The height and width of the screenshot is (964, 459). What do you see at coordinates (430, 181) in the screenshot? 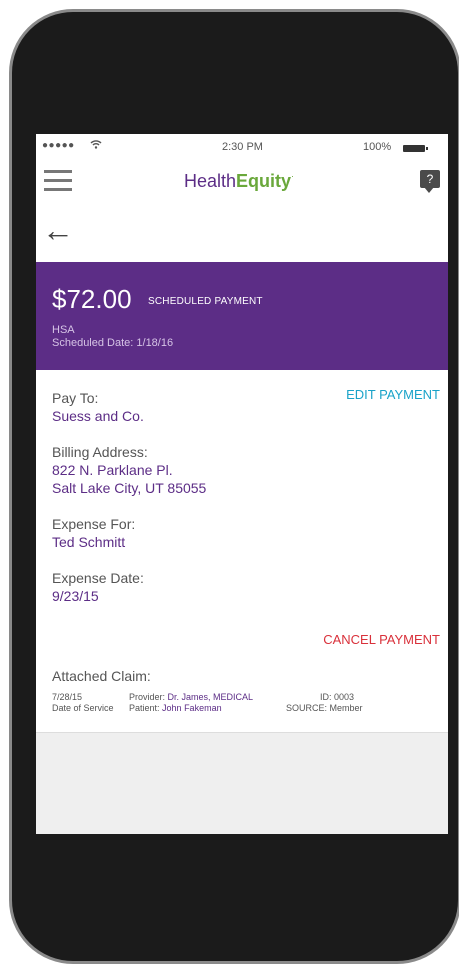
I see `help-icon: ?` at bounding box center [430, 181].